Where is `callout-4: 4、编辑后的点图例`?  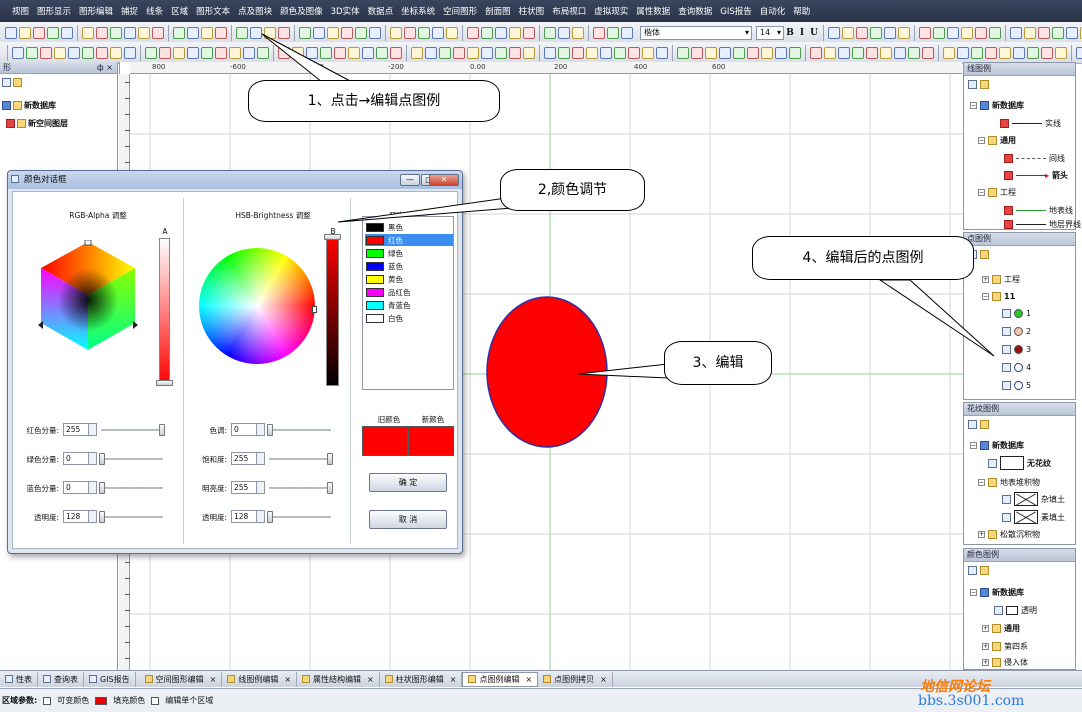 callout-4: 4、编辑后的点图例 is located at coordinates (863, 258).